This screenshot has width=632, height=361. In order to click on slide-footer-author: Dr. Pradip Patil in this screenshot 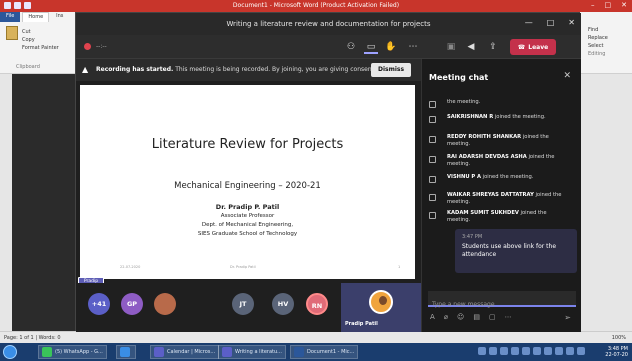, I will do `click(243, 267)`.